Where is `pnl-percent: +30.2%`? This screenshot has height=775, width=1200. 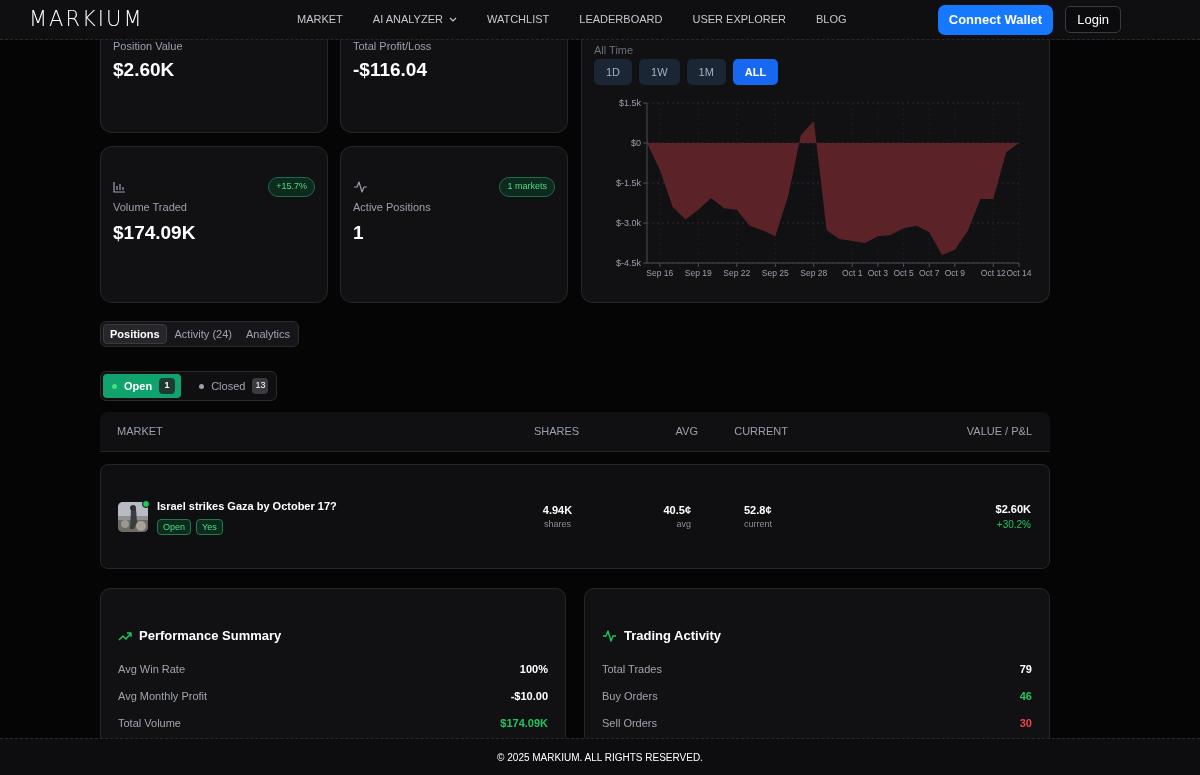
pnl-percent: +30.2% is located at coordinates (1013, 525).